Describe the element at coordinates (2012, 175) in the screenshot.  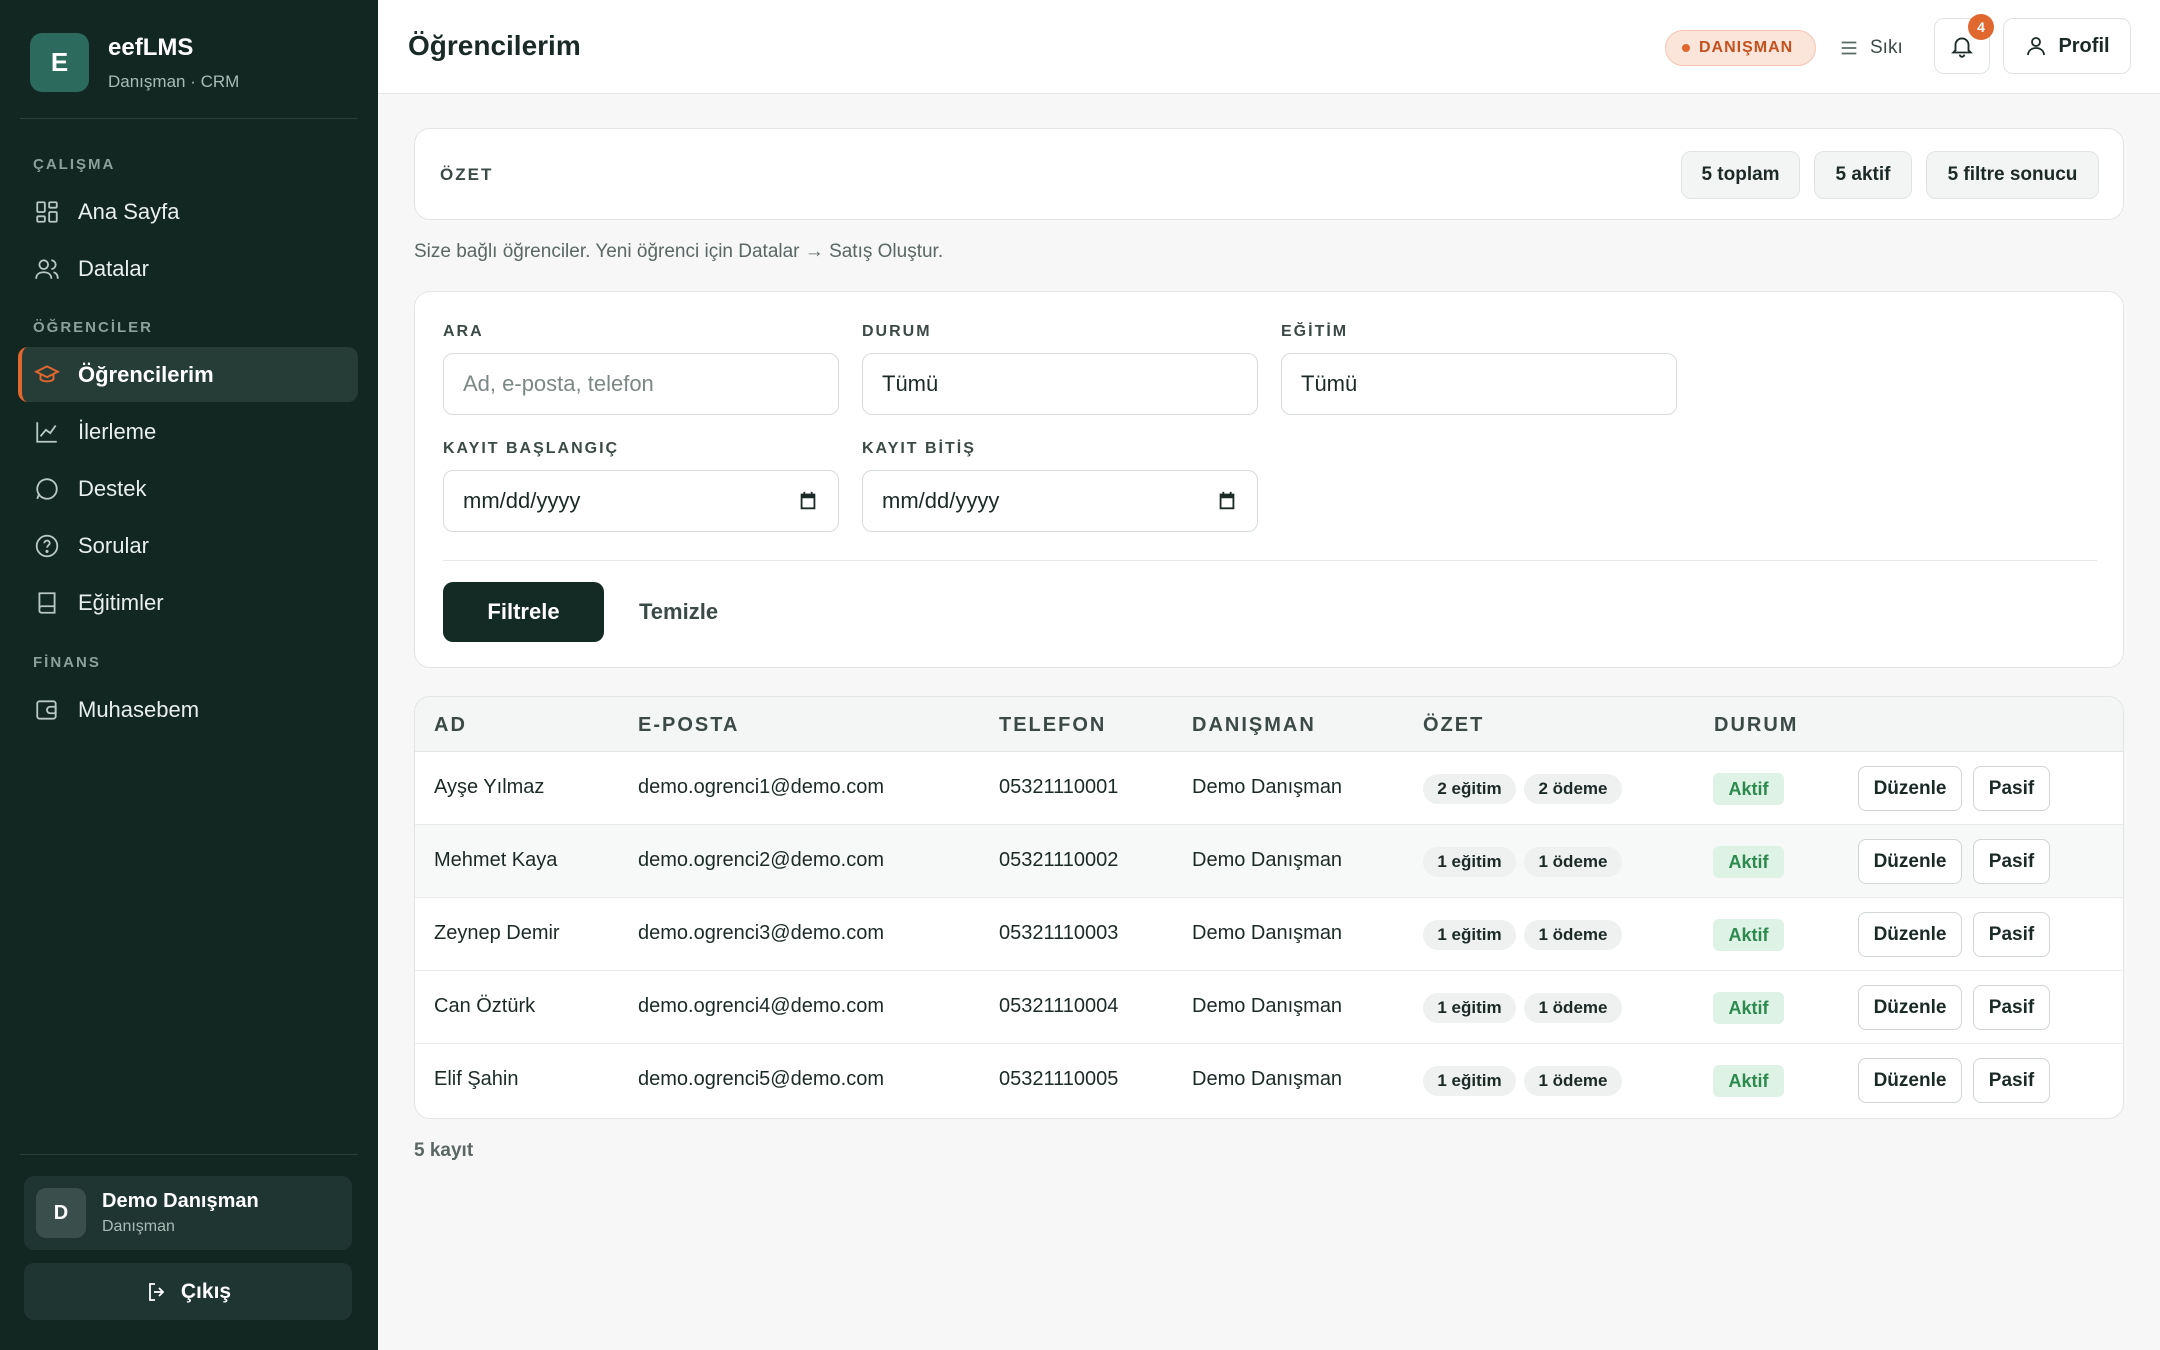
I see `chip-filter-results: 5 filtre sonucu` at that location.